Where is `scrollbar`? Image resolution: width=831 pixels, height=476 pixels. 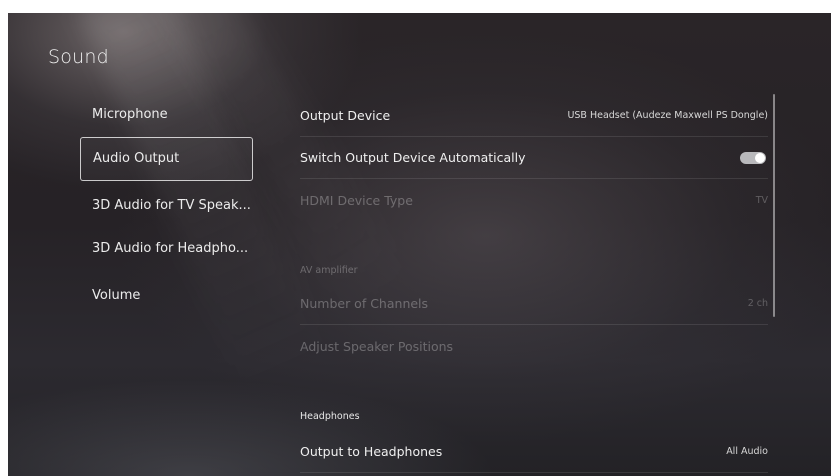 scrollbar is located at coordinates (774, 205).